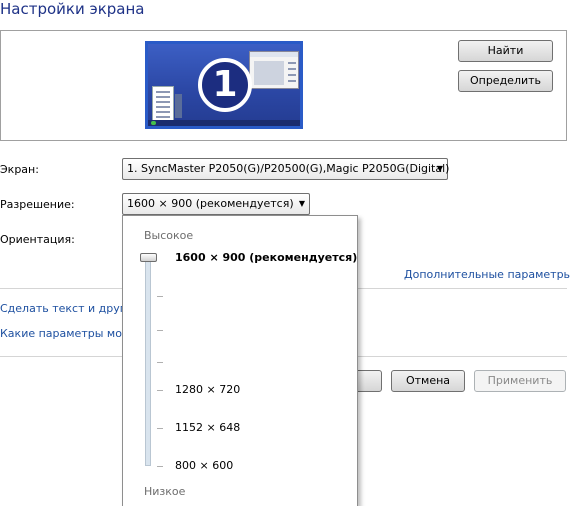 Image resolution: width=570 pixels, height=506 pixels. Describe the element at coordinates (266, 257) in the screenshot. I see `resolution-option: 1600 × 900 (рекомендуется)` at that location.